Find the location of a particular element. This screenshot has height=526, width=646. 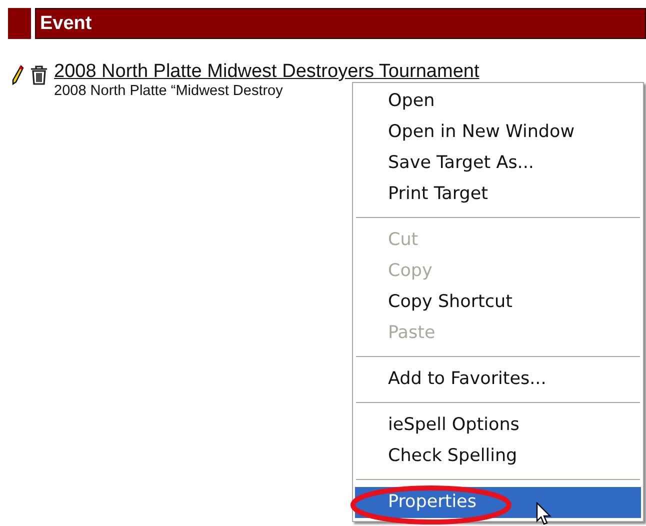

column-header: Event is located at coordinates (66, 23).